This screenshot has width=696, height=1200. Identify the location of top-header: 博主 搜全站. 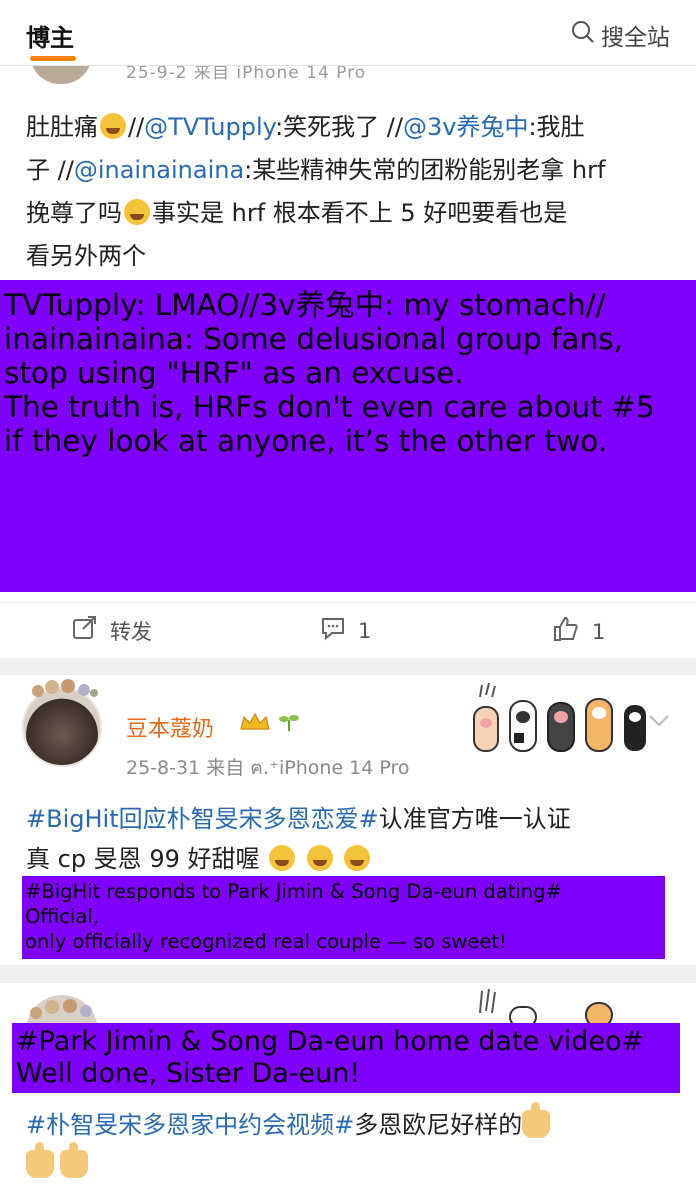
(348, 33).